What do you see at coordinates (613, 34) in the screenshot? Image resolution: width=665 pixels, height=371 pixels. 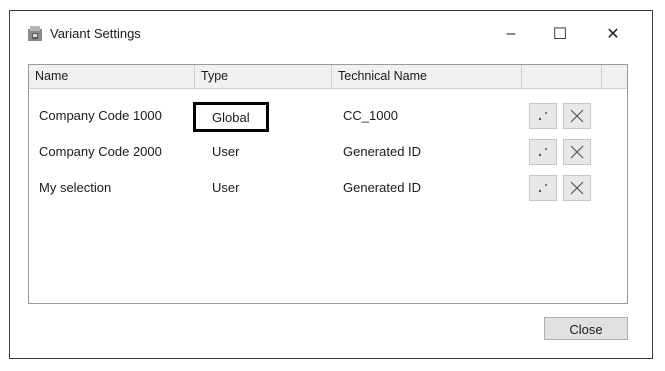 I see `close-window-button: ✕` at bounding box center [613, 34].